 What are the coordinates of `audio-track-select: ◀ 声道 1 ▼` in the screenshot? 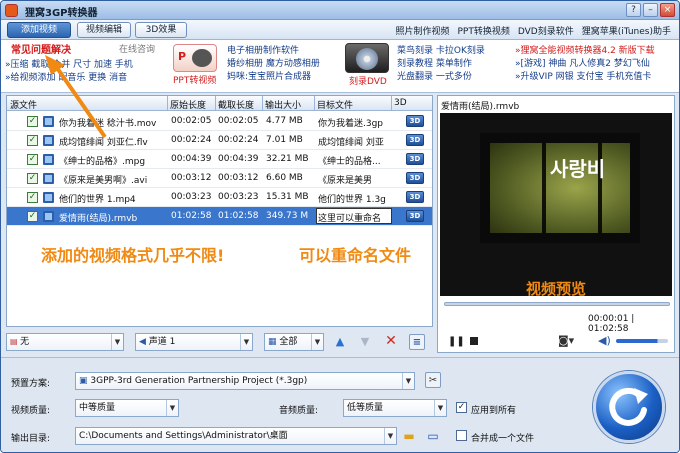 It's located at (194, 342).